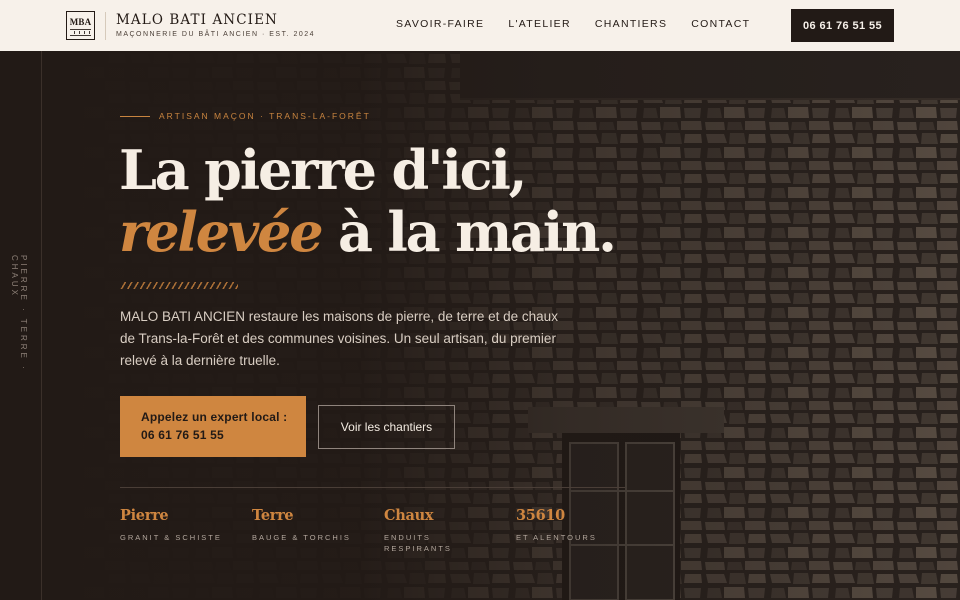 This screenshot has height=600, width=960. What do you see at coordinates (631, 24) in the screenshot?
I see `nav-item-chantiers: CHANTIERS` at bounding box center [631, 24].